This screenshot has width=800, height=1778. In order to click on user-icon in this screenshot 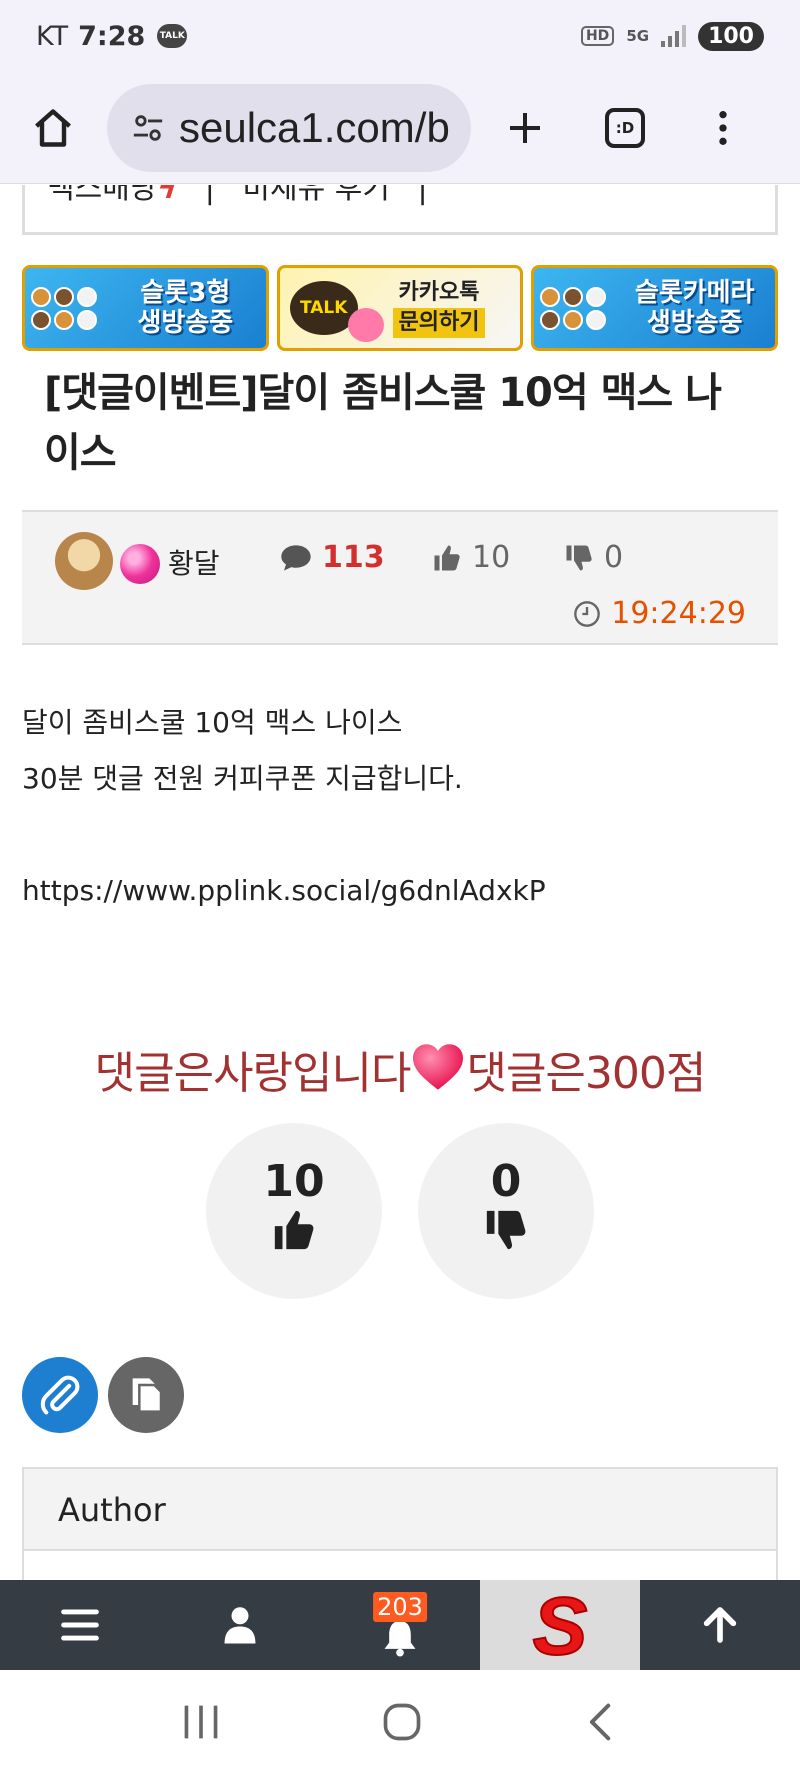, I will do `click(240, 1625)`.